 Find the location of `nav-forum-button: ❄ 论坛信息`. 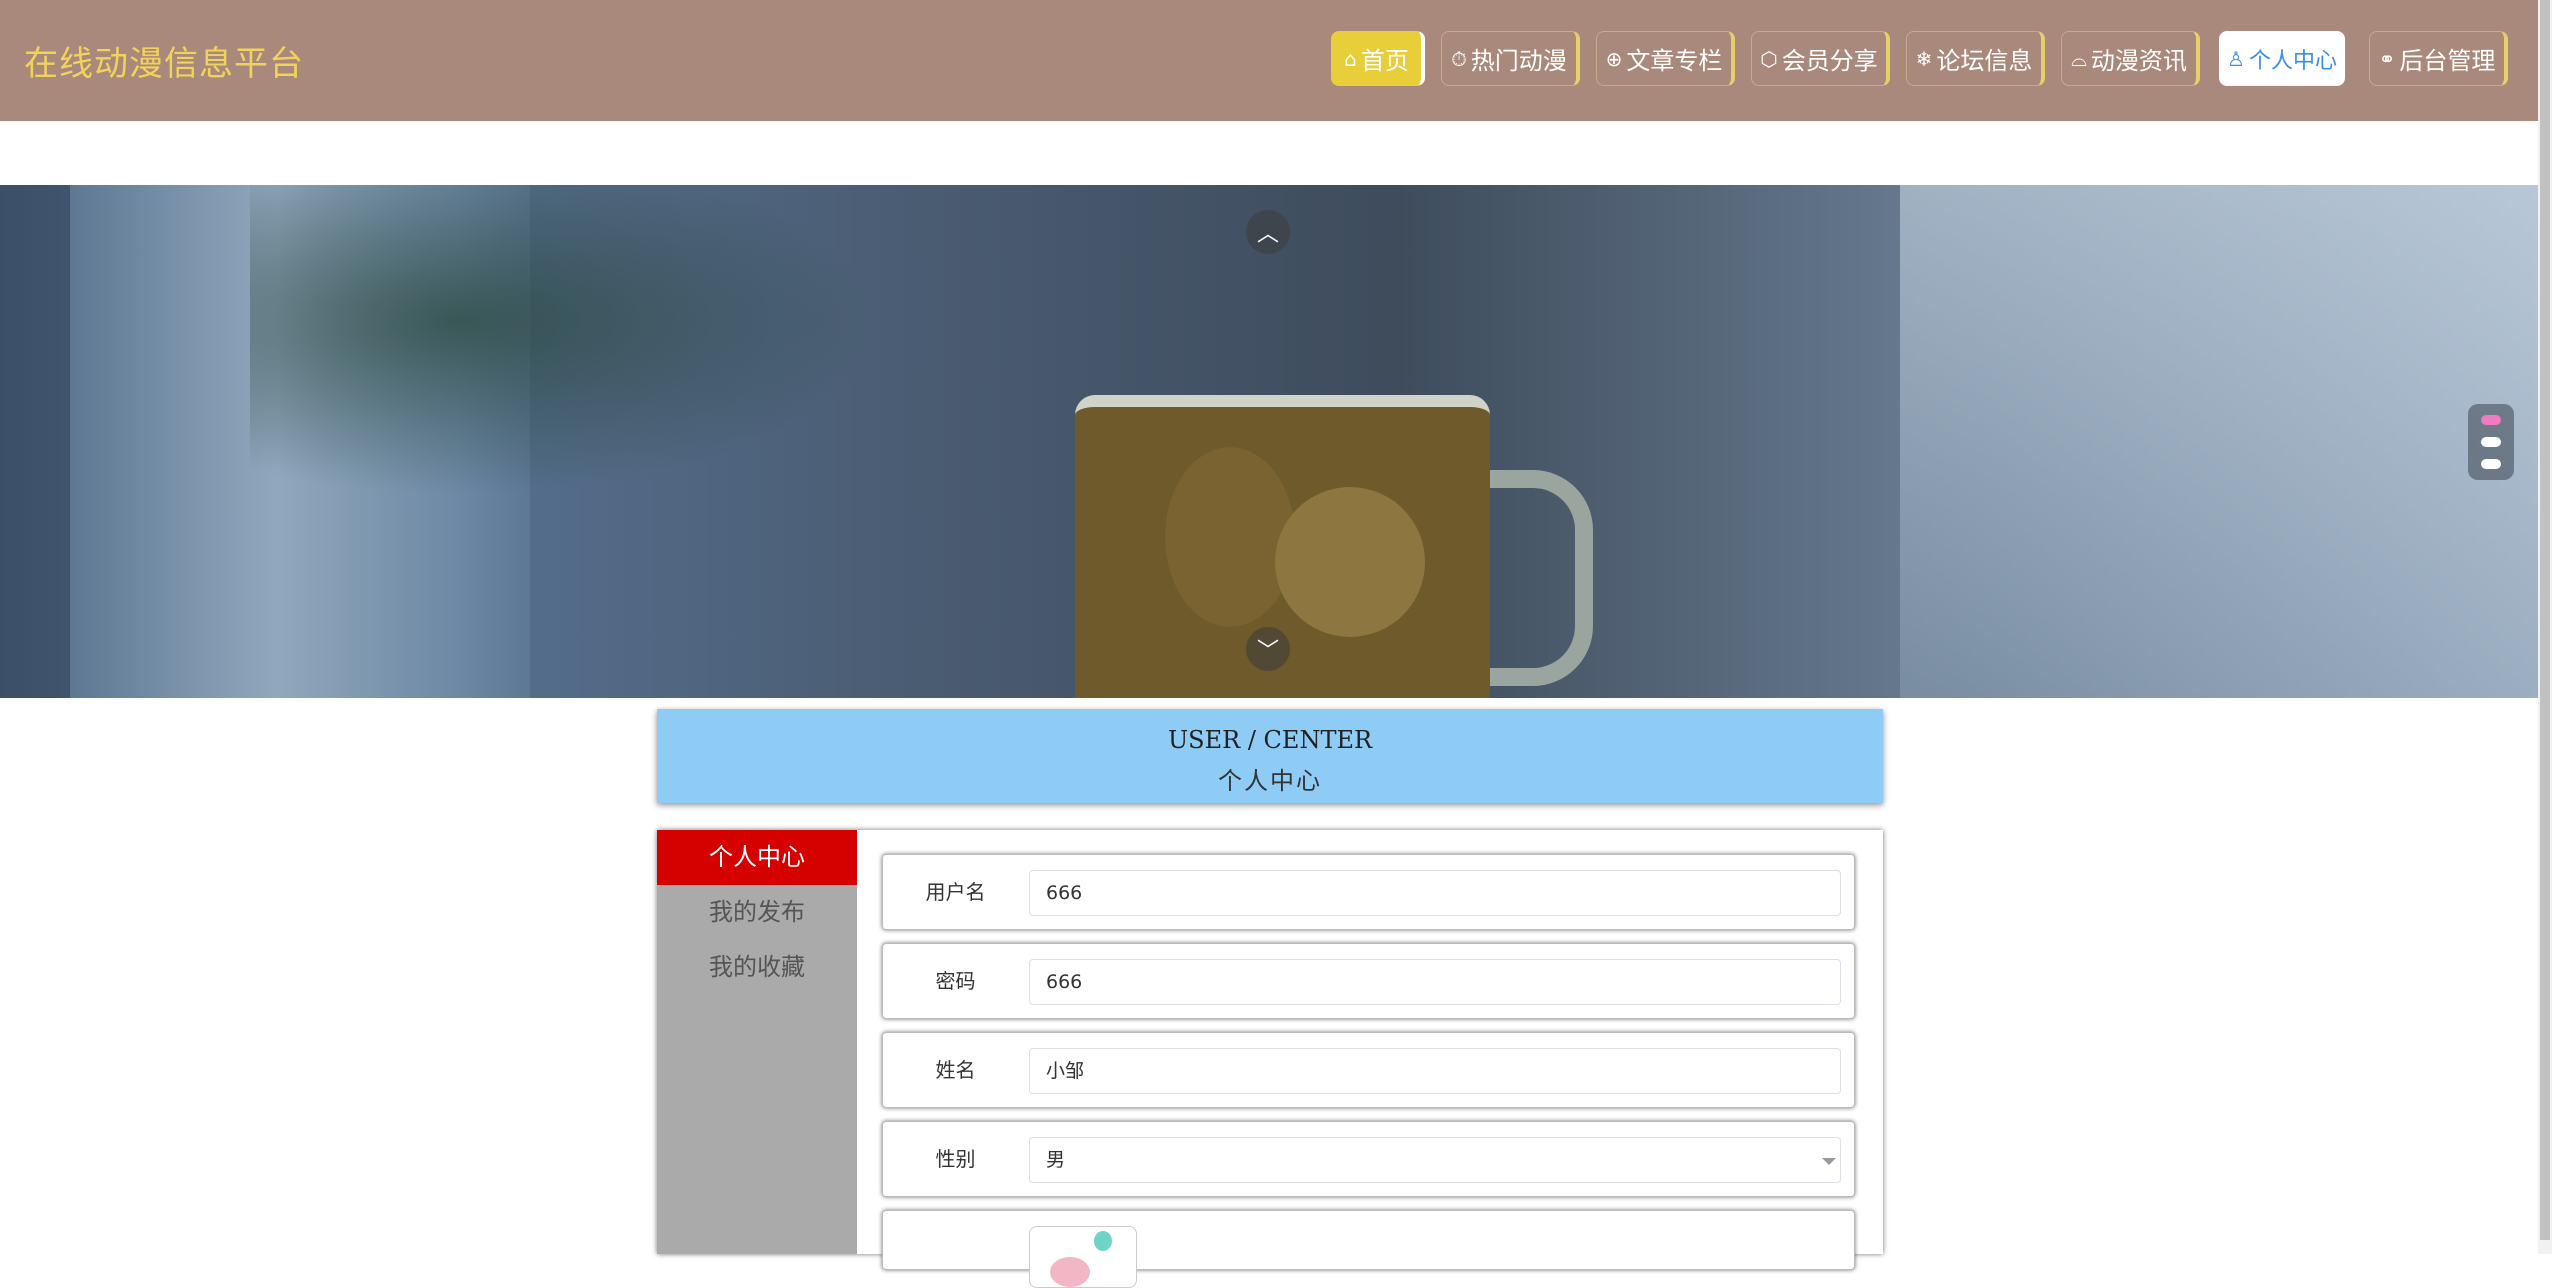

nav-forum-button: ❄ 论坛信息 is located at coordinates (1975, 58).